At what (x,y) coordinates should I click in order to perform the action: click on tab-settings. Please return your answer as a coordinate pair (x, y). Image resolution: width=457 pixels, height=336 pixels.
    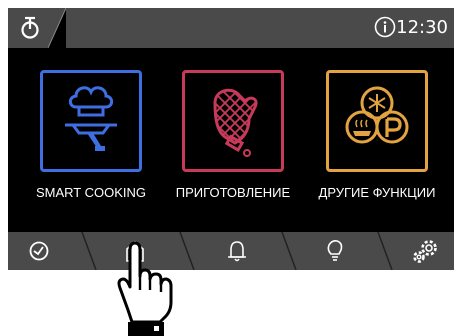
    Looking at the image, I should click on (425, 251).